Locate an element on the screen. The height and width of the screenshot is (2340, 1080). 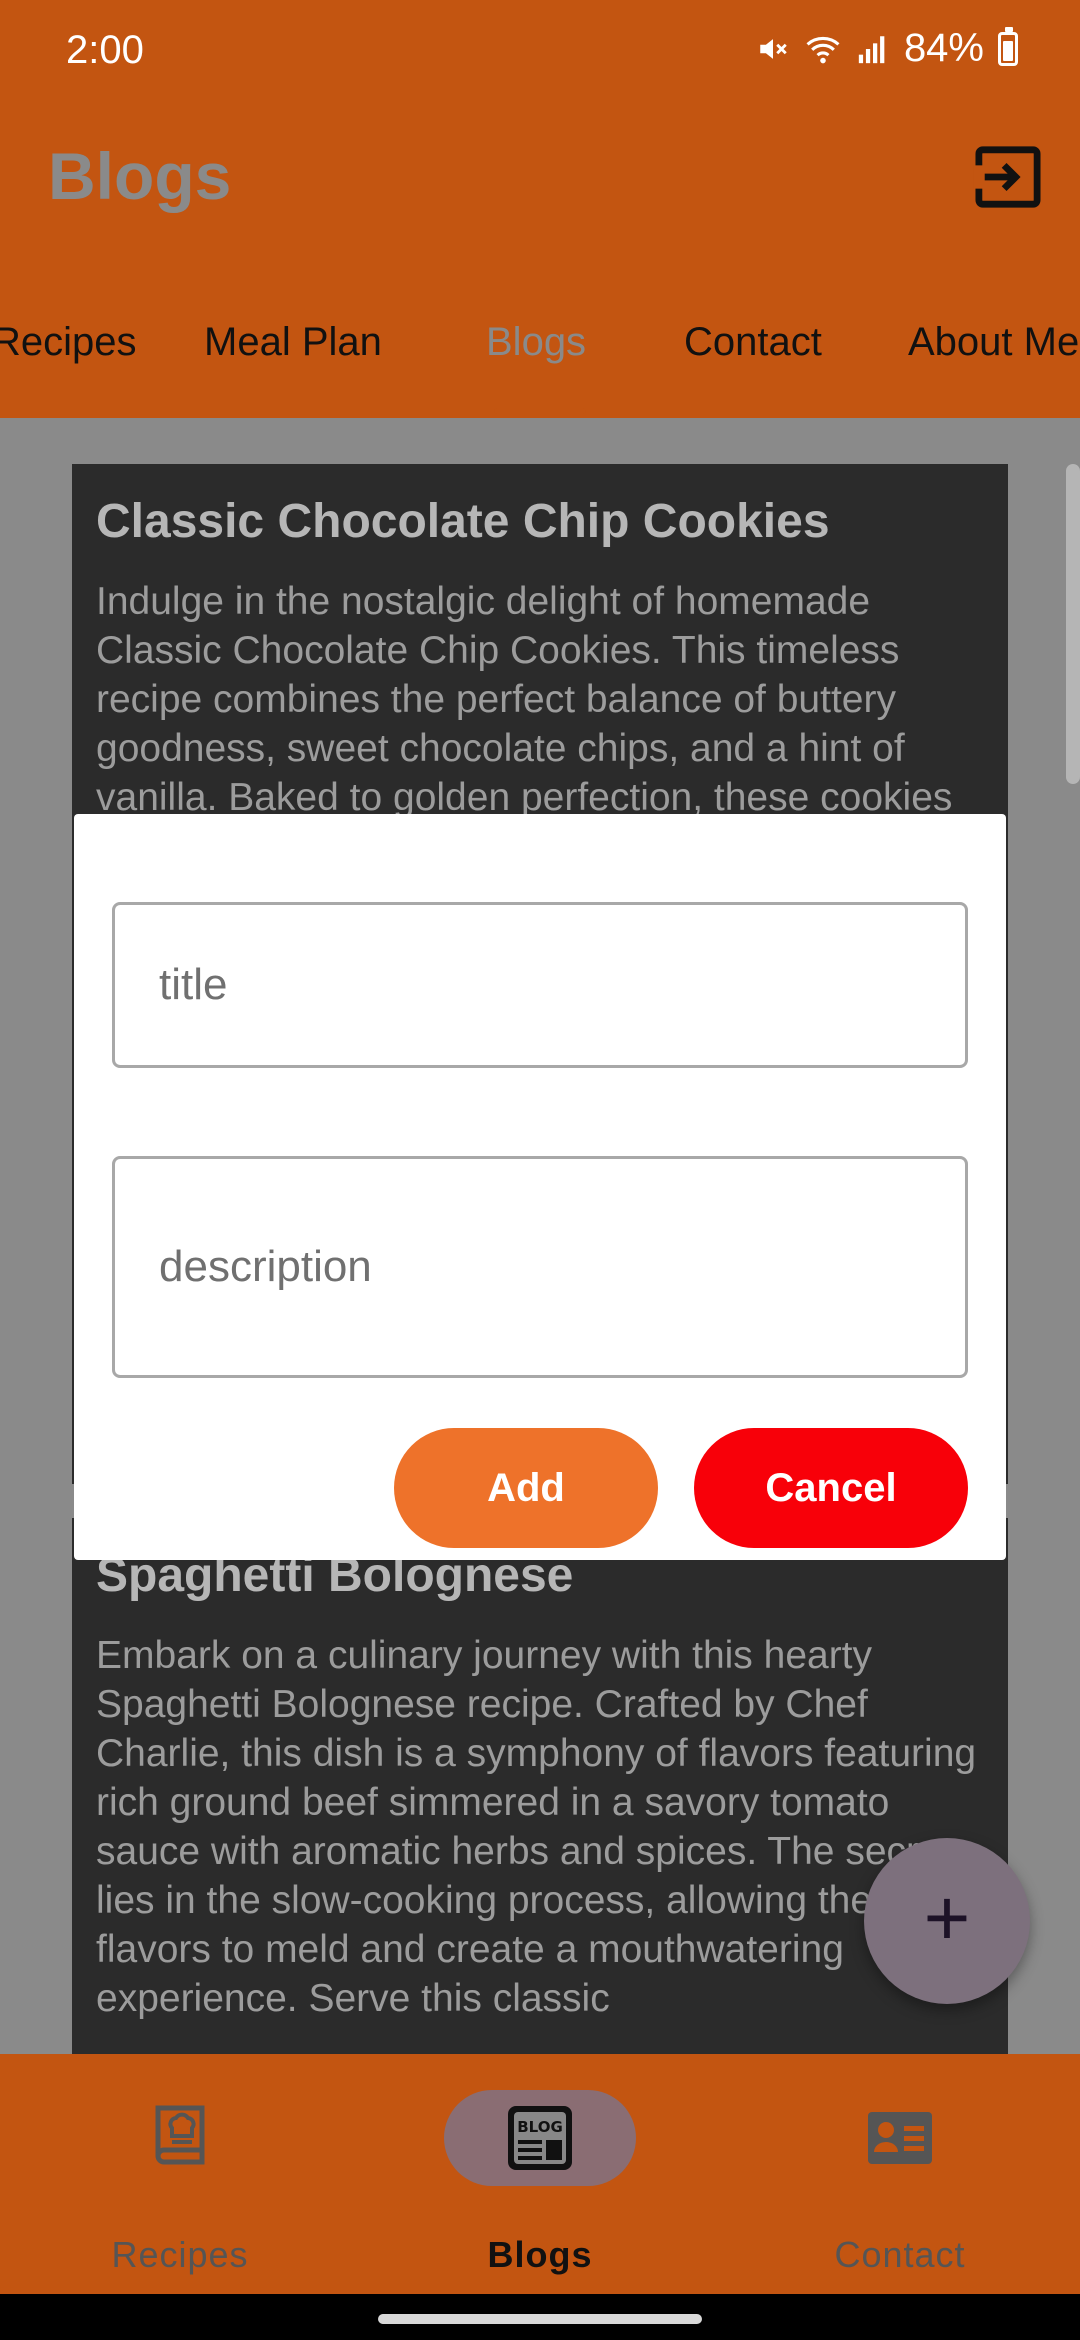
contact-card-icon is located at coordinates (900, 2138).